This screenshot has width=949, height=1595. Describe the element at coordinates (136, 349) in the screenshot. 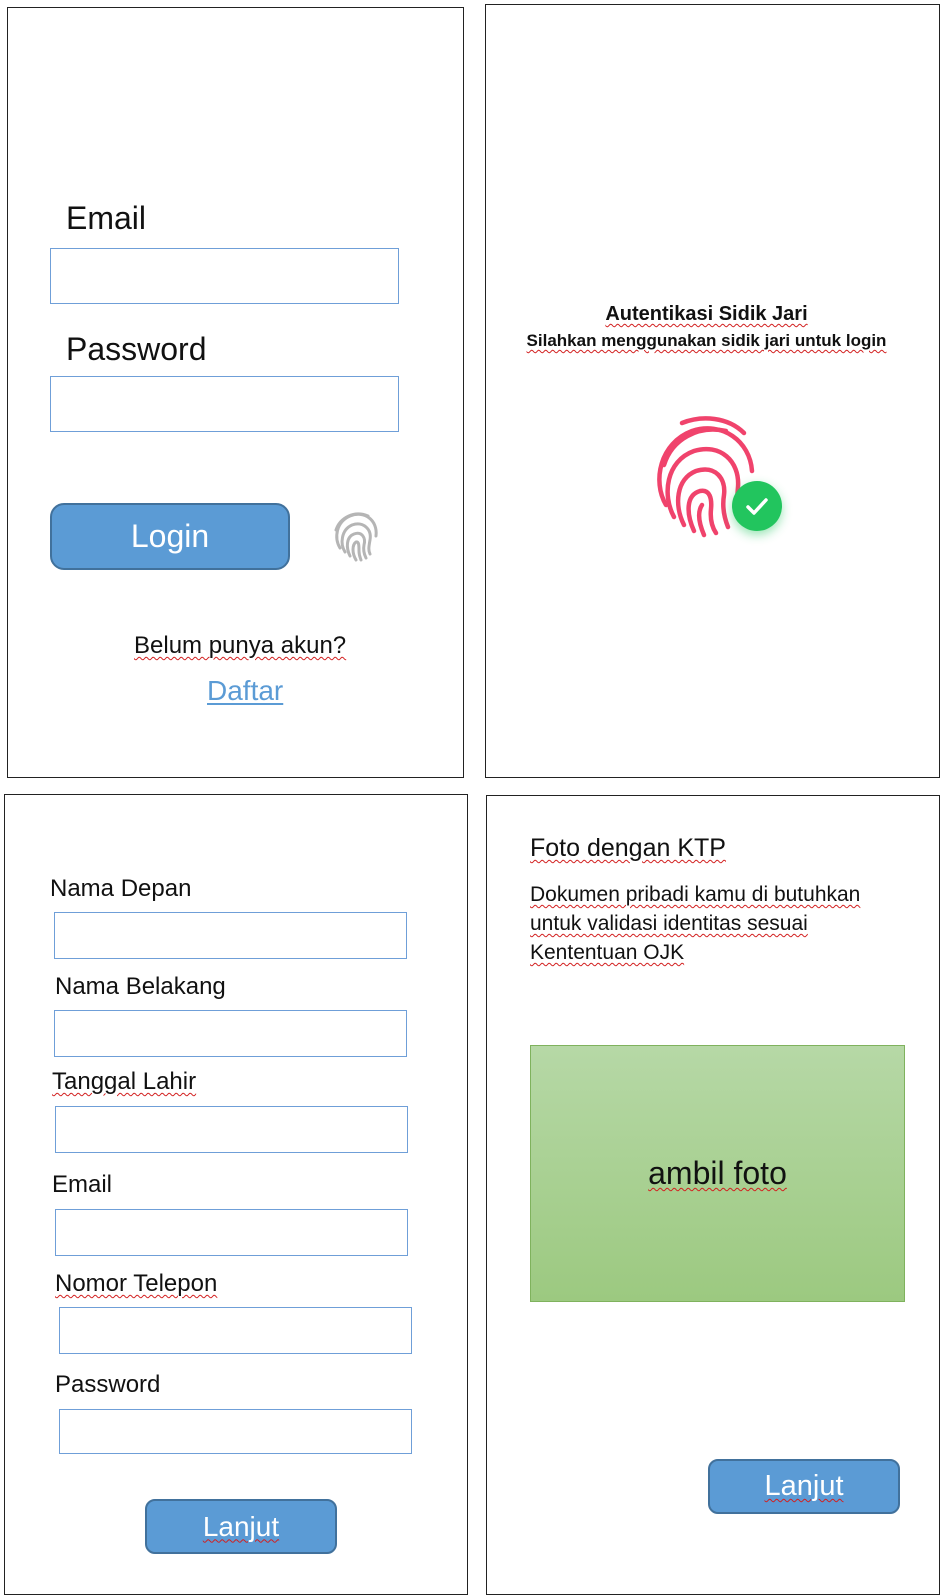

I see `password-label: Password` at that location.